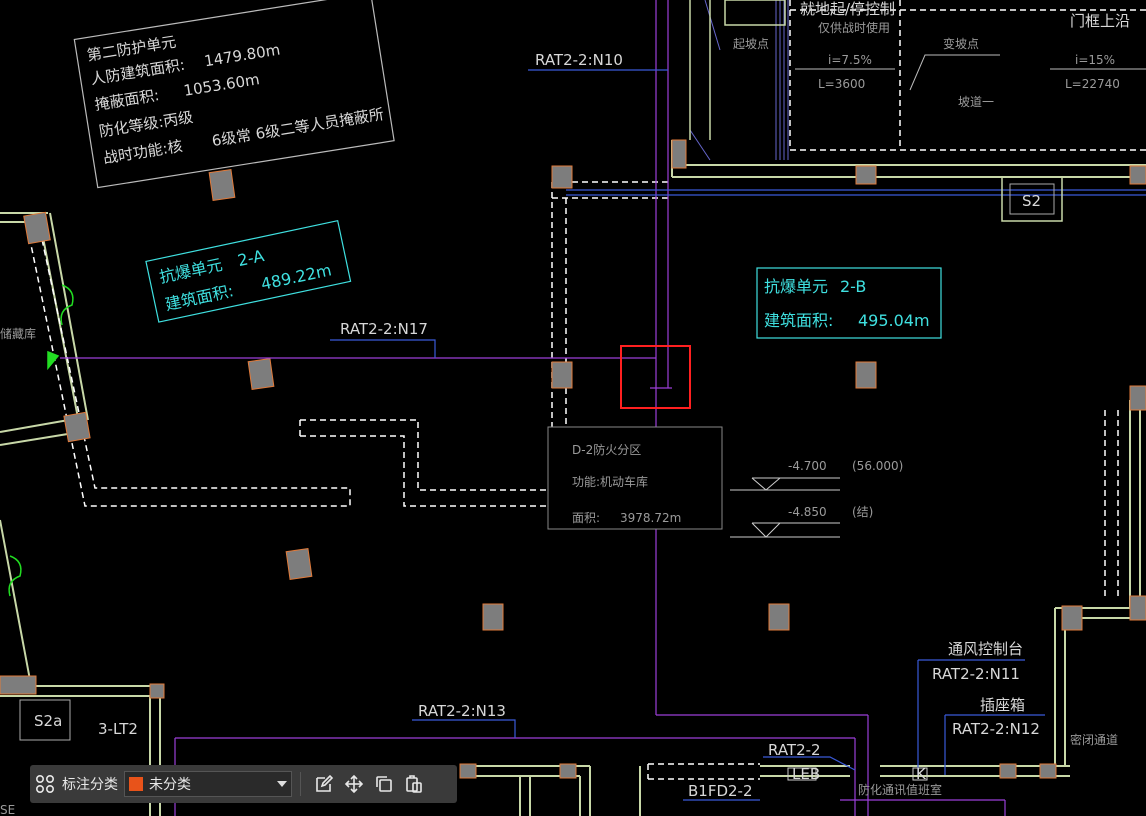 This screenshot has height=816, width=1146. What do you see at coordinates (462, 711) in the screenshot?
I see `tag-n13: RAT2-2:N13` at bounding box center [462, 711].